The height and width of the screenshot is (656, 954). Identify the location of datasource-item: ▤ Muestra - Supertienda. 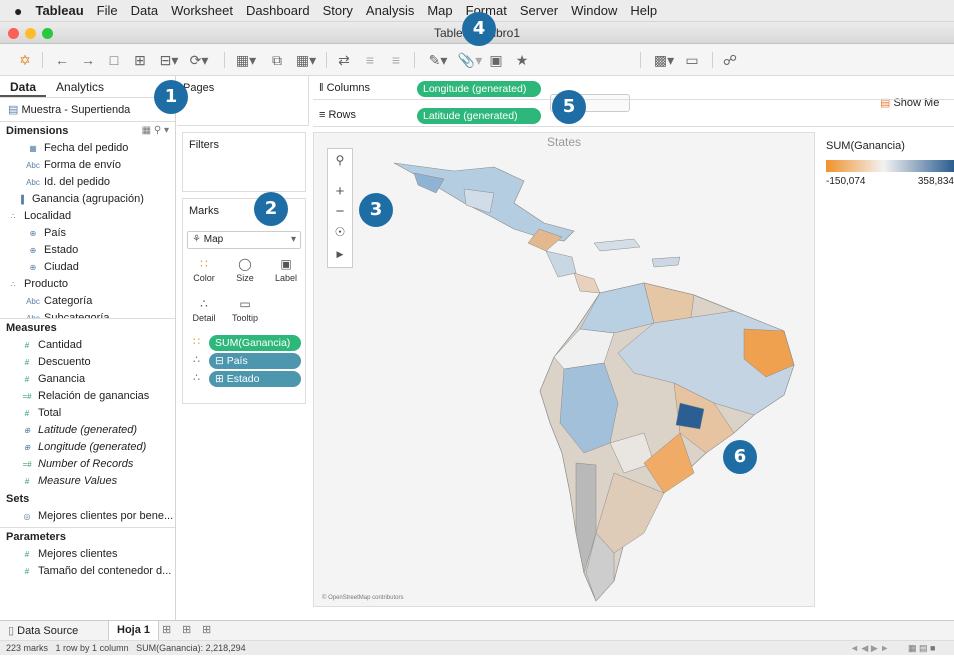
(87, 110).